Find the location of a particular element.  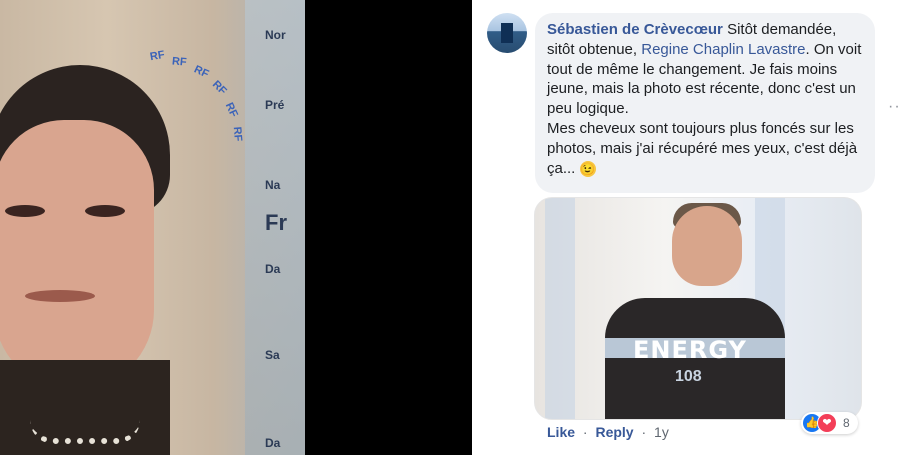

right-eye is located at coordinates (105, 211).